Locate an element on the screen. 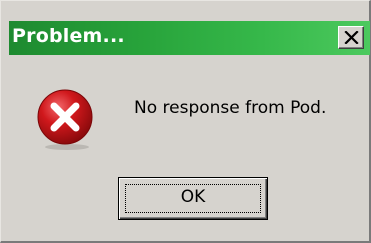 This screenshot has width=371, height=243. close-icon is located at coordinates (351, 37).